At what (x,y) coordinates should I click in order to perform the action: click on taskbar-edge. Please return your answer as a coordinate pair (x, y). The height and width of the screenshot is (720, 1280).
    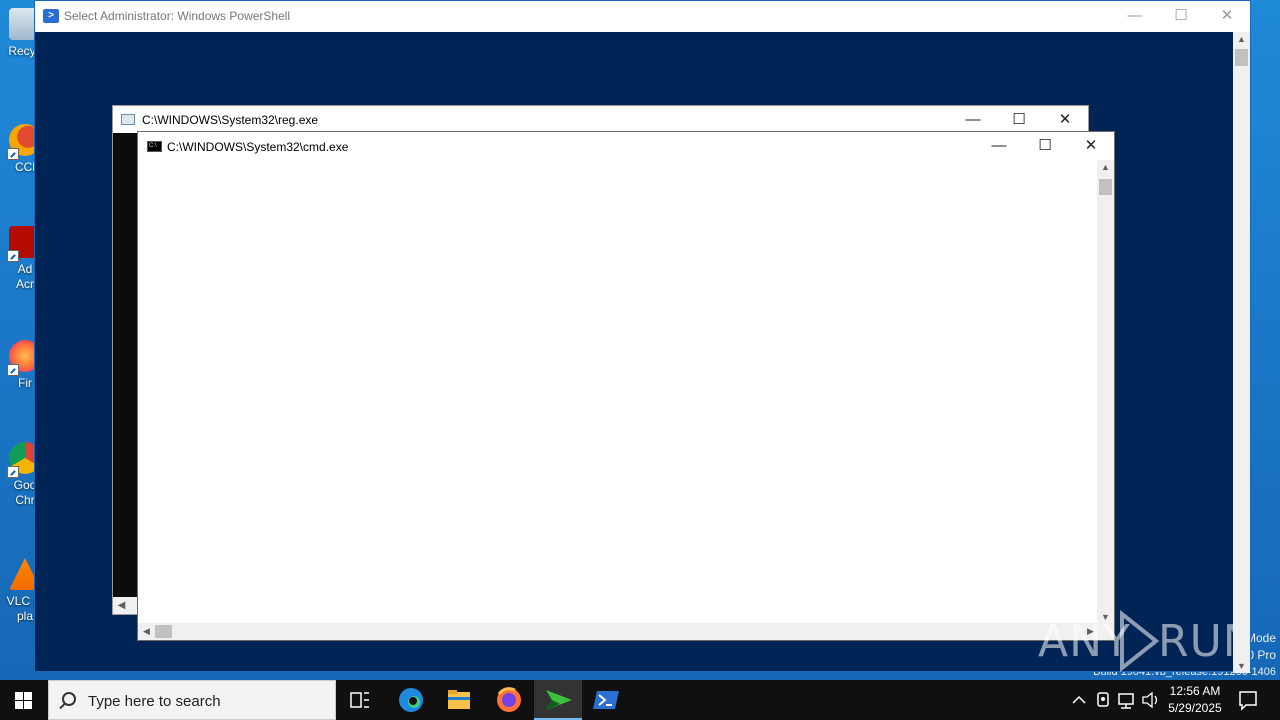
    Looking at the image, I should click on (411, 700).